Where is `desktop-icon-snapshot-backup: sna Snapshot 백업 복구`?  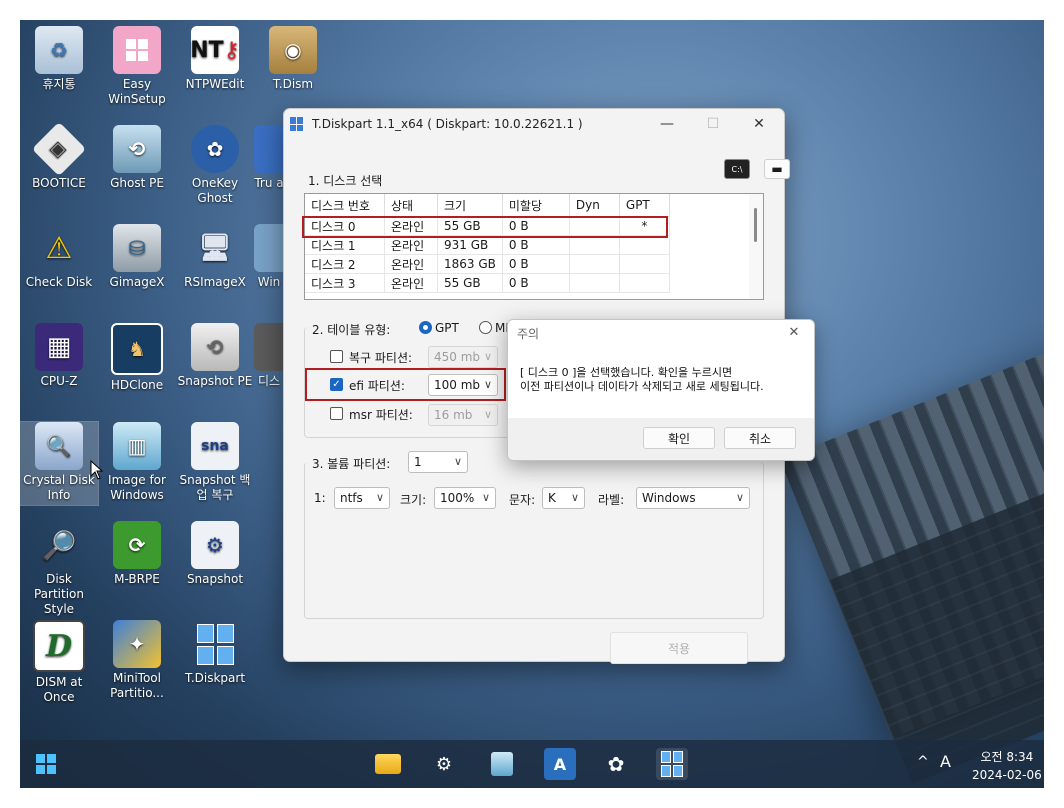 desktop-icon-snapshot-backup: sna Snapshot 백업 복구 is located at coordinates (215, 462).